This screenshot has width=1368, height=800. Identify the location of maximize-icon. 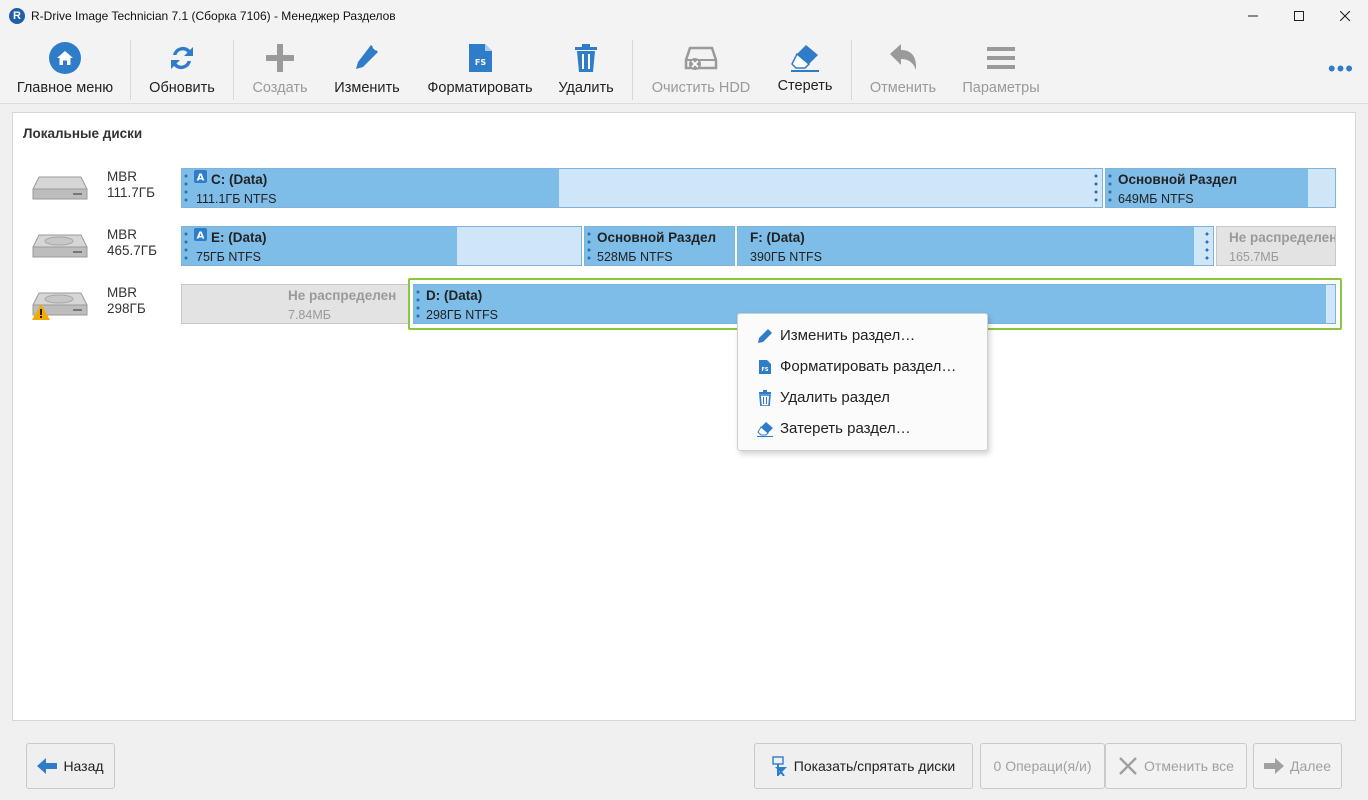
(1299, 16).